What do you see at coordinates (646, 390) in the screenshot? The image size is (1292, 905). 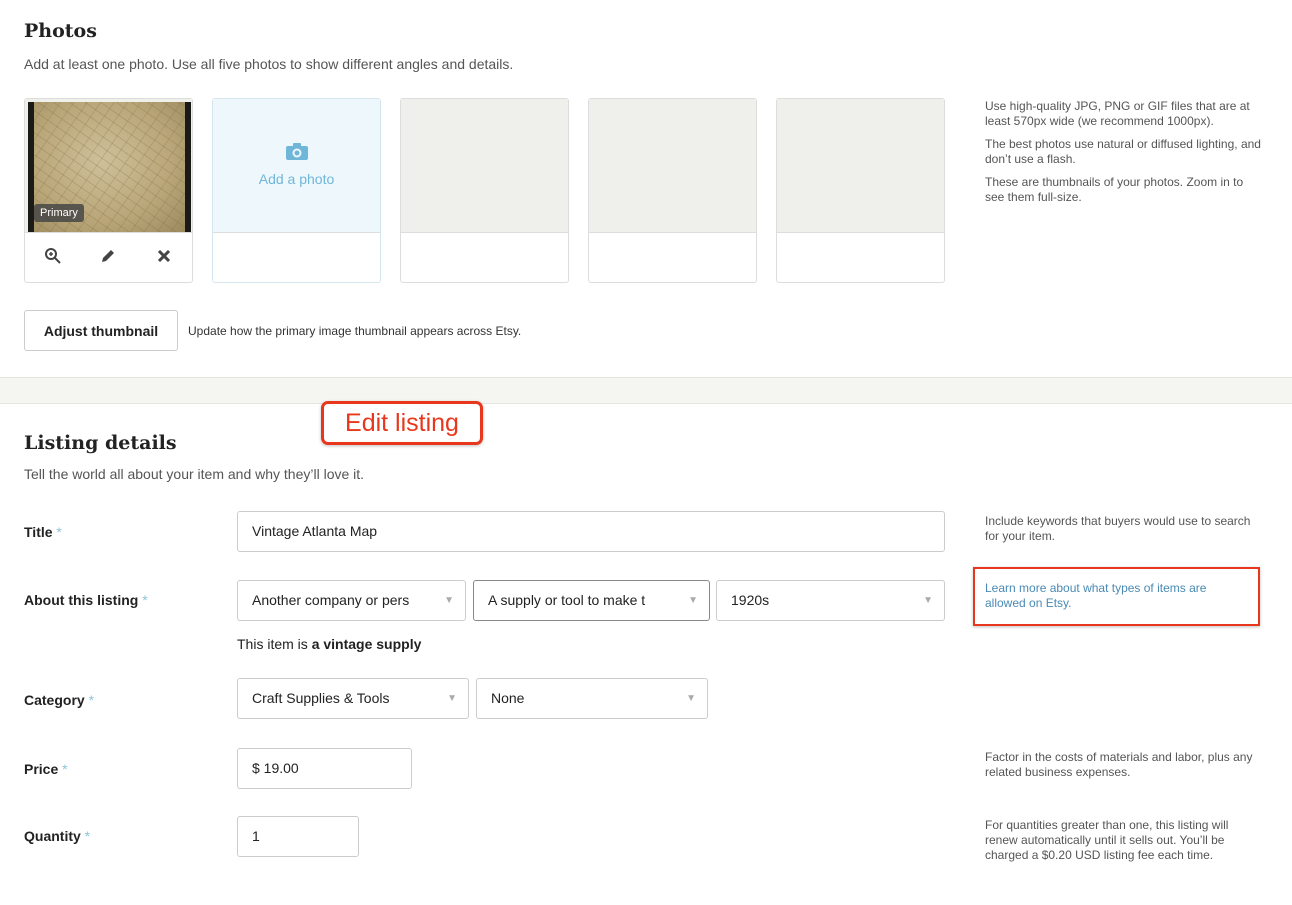 I see `section-divider` at bounding box center [646, 390].